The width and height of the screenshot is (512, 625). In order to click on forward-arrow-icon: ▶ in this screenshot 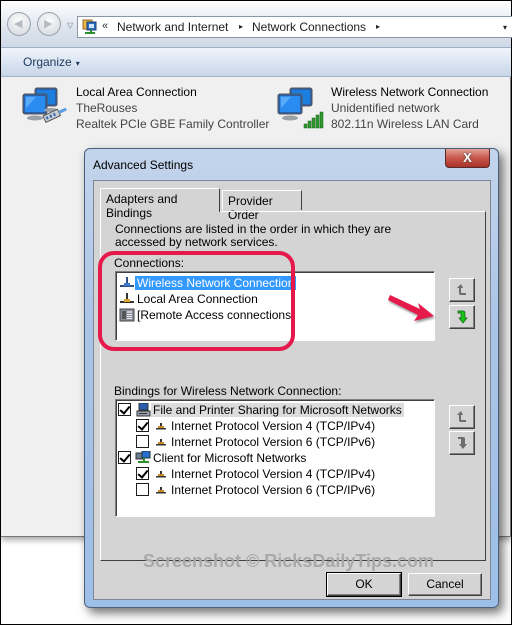, I will do `click(48, 24)`.